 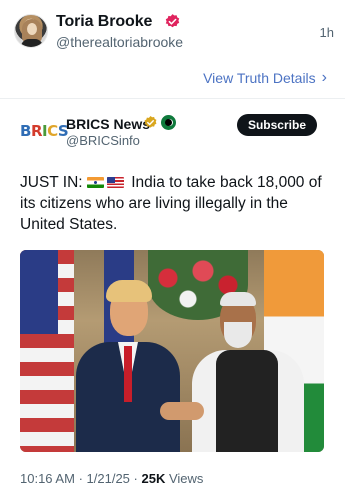 I want to click on person-left-hair, so click(x=129, y=291).